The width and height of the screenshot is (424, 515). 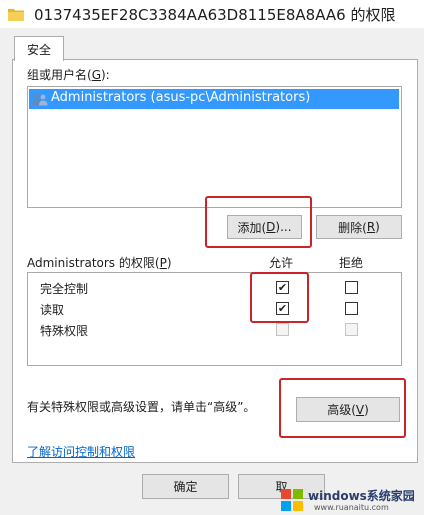 I want to click on permission-name: 读取, so click(x=52, y=310).